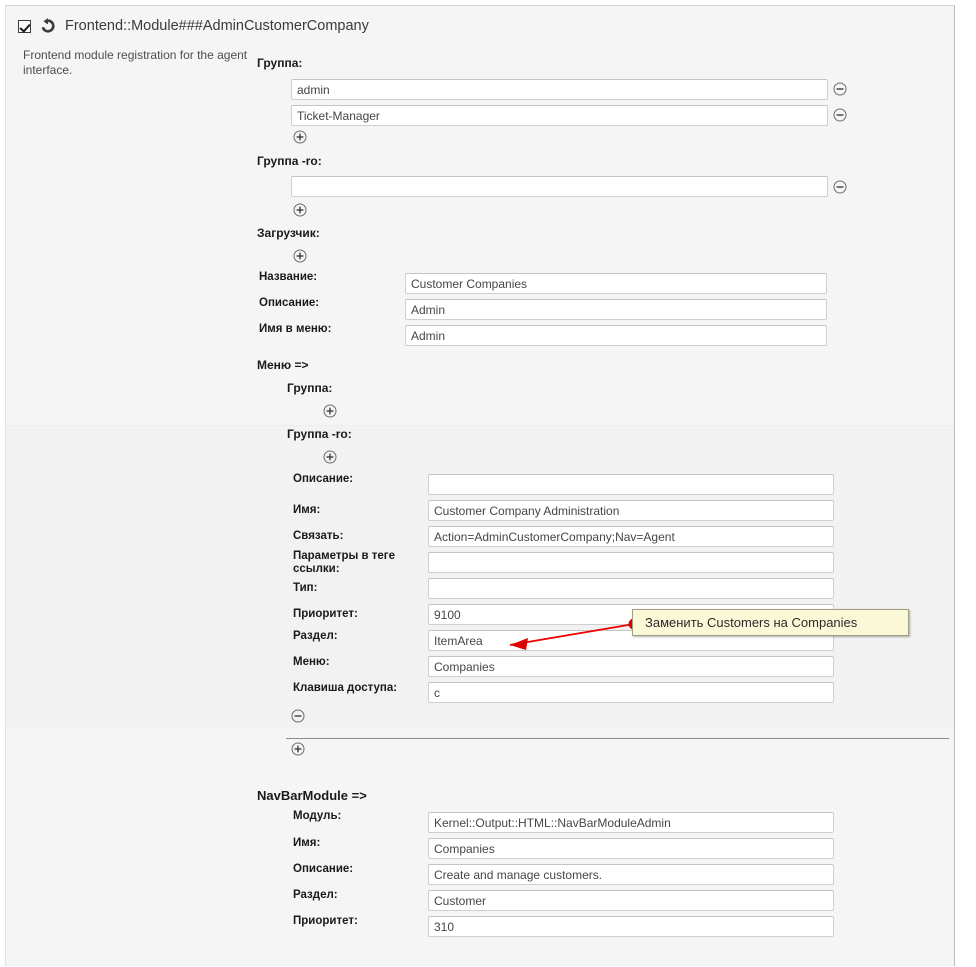 This screenshot has width=976, height=967. I want to click on label-menu-type: Тип:, so click(305, 588).